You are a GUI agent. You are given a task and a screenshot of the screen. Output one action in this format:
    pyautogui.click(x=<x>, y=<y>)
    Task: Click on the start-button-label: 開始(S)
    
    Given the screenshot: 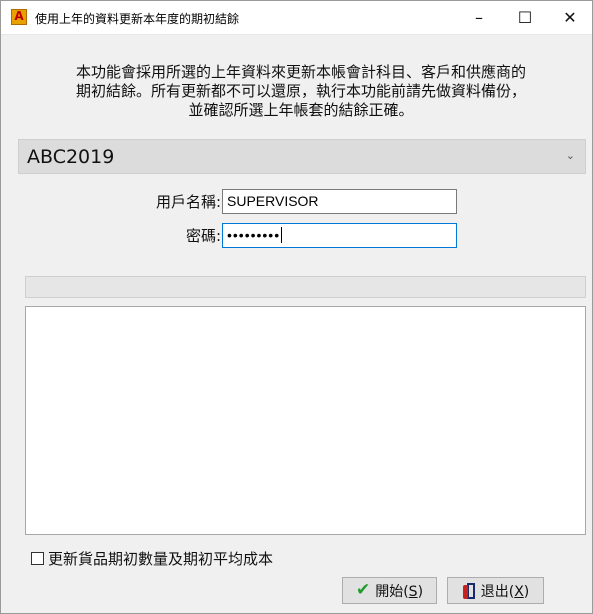 What is the action you would take?
    pyautogui.click(x=399, y=591)
    